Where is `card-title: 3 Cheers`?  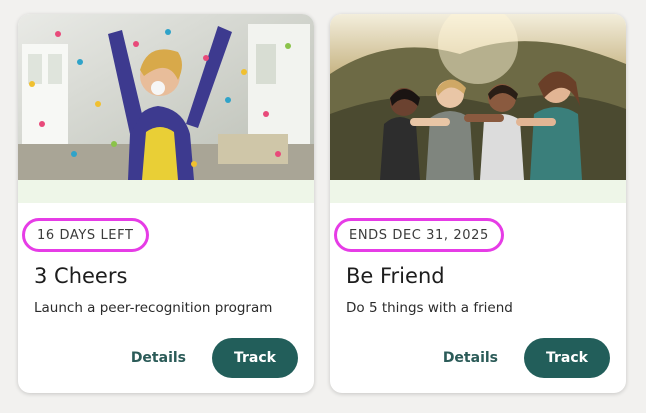
card-title: 3 Cheers is located at coordinates (81, 276).